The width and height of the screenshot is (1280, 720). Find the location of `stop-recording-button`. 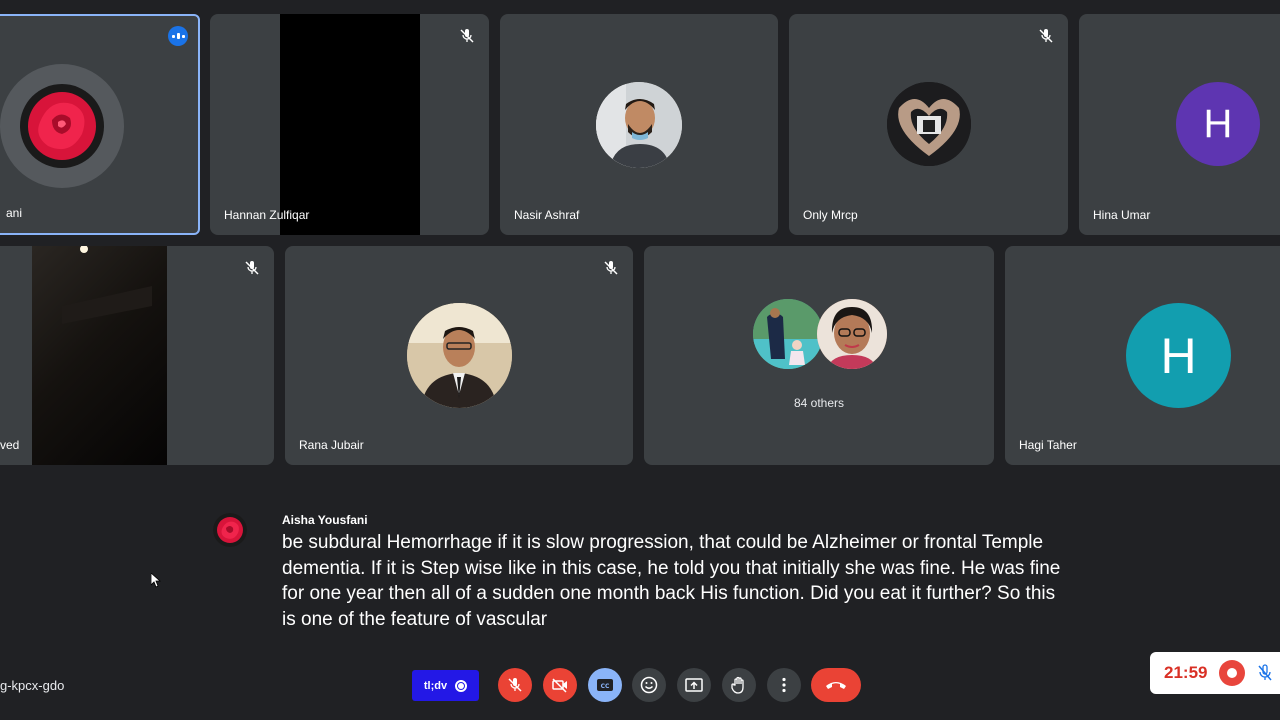

stop-recording-button is located at coordinates (1232, 673).